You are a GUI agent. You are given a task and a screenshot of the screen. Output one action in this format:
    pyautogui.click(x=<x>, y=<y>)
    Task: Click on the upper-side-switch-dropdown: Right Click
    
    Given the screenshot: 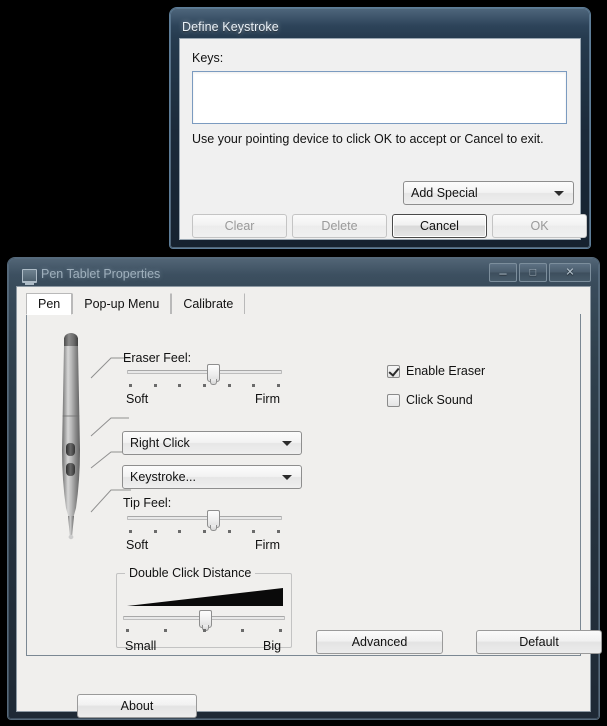 What is the action you would take?
    pyautogui.click(x=212, y=443)
    